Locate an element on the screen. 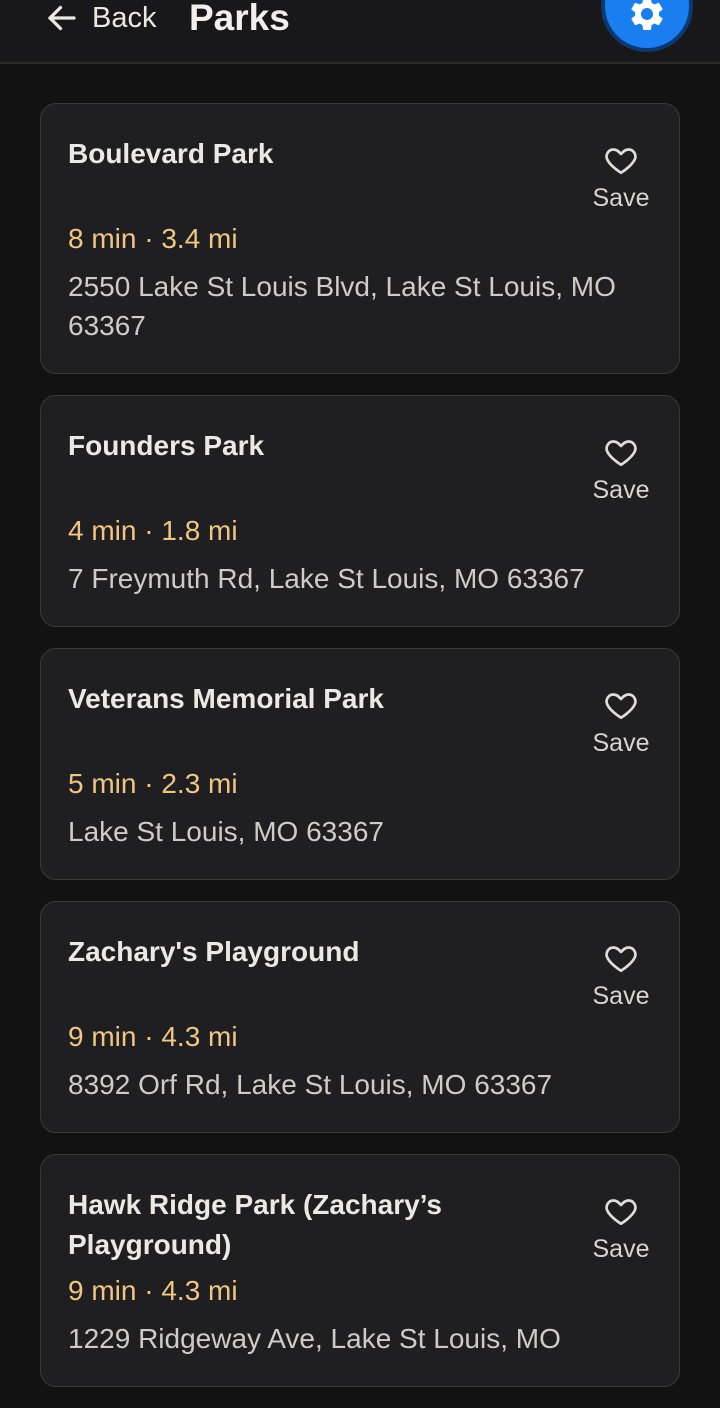  park-address: 7 Freymuth Rd, Lake St Louis, MO 63367 is located at coordinates (326, 578).